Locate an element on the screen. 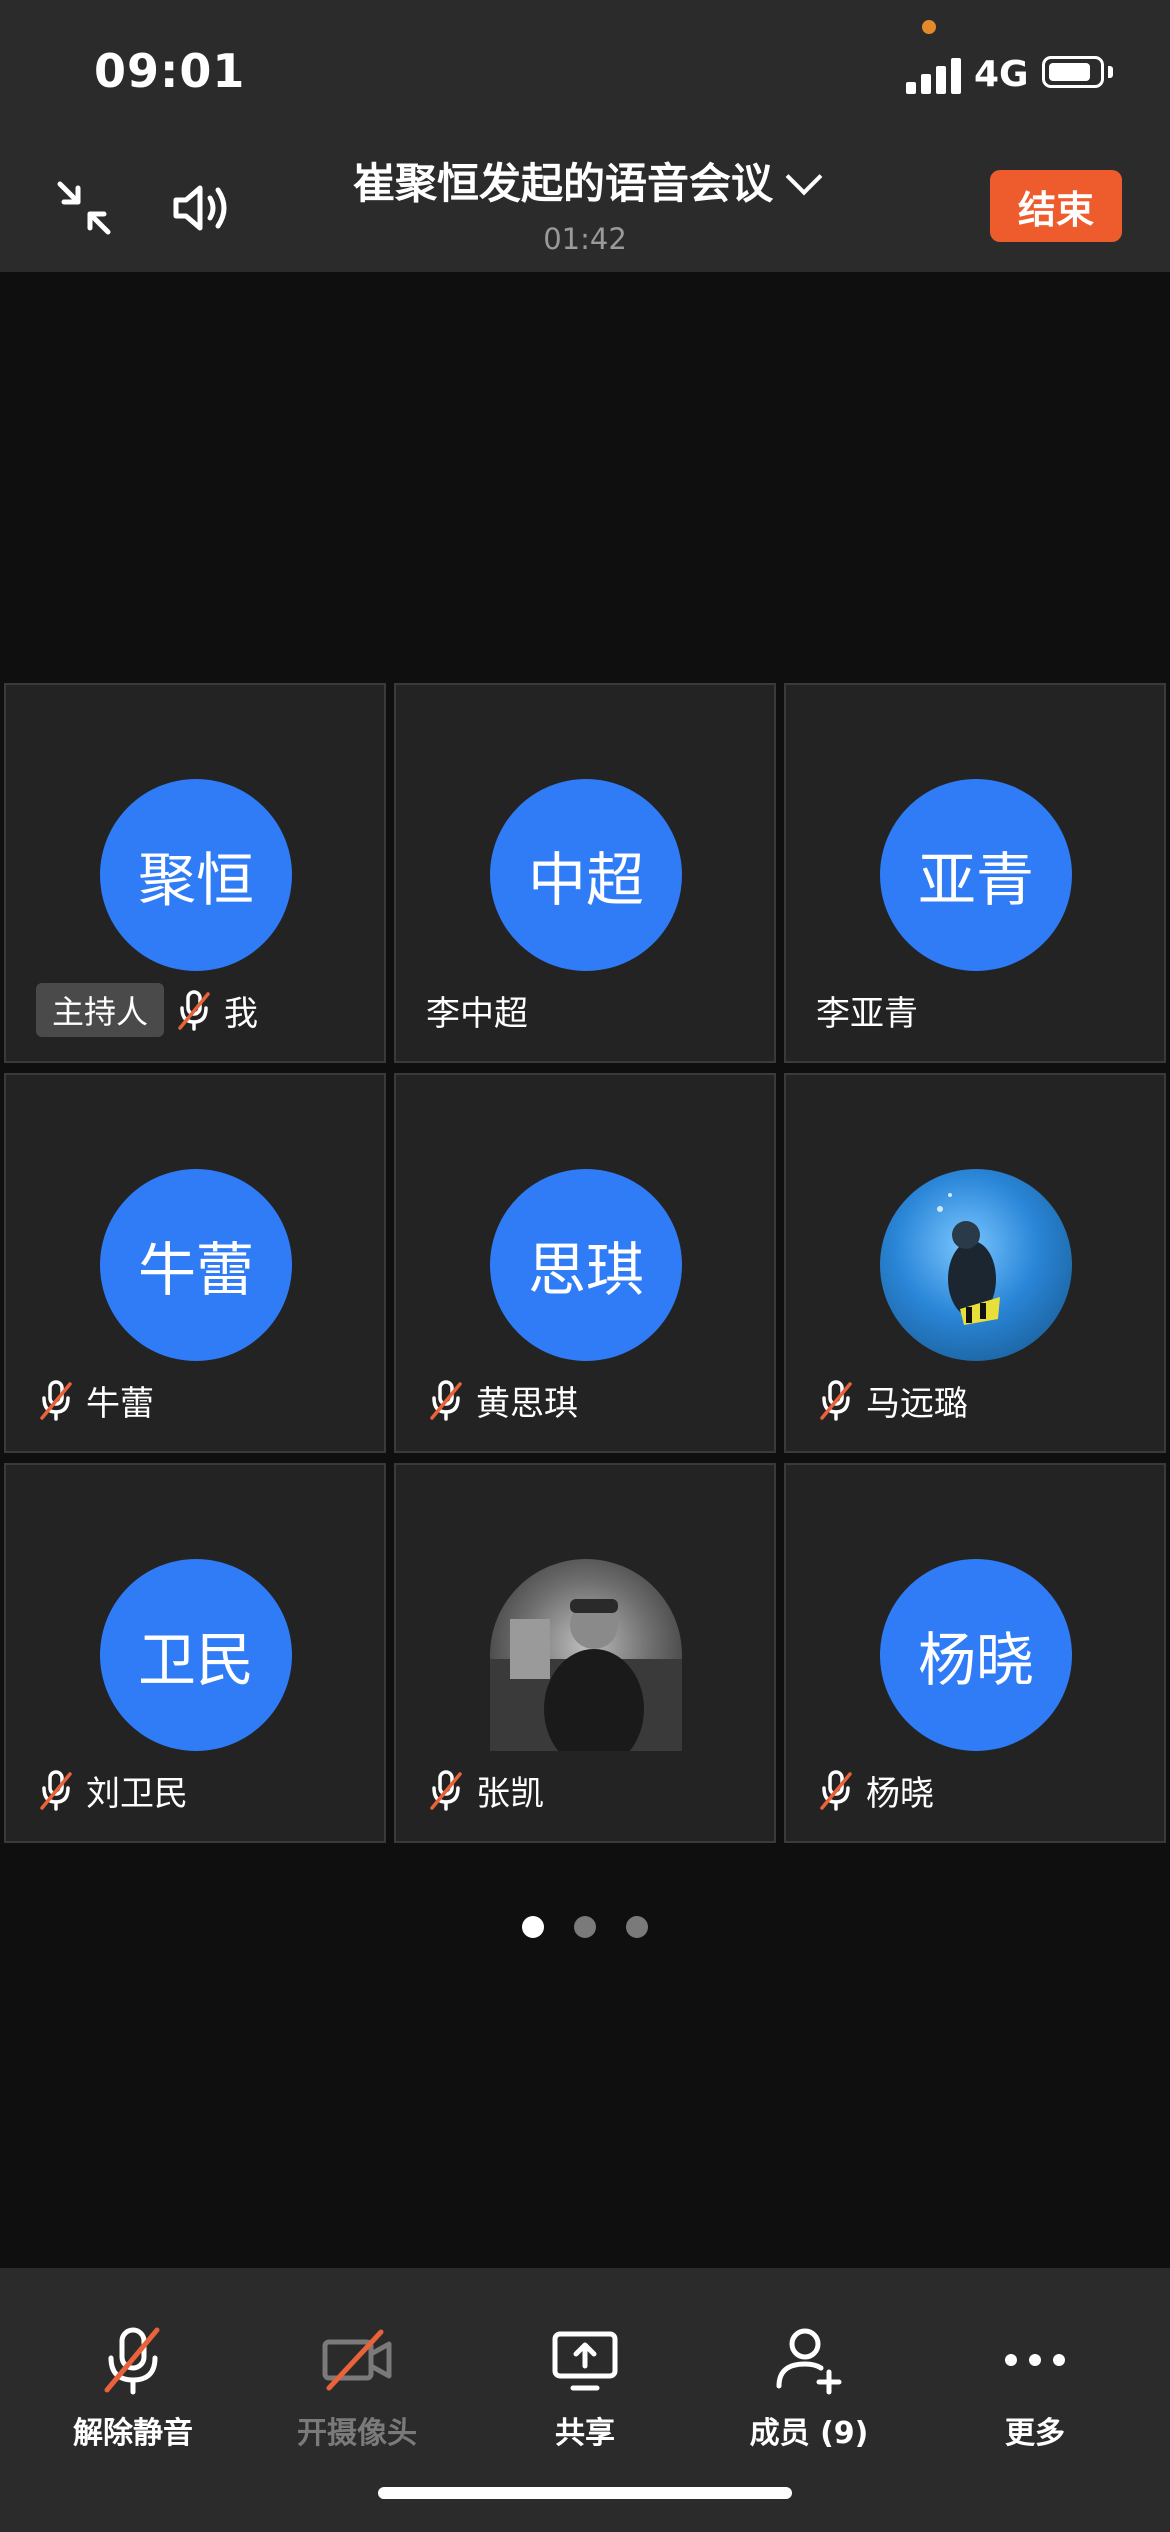 The image size is (1170, 2532). avatar-initials: 亚青 is located at coordinates (975, 880).